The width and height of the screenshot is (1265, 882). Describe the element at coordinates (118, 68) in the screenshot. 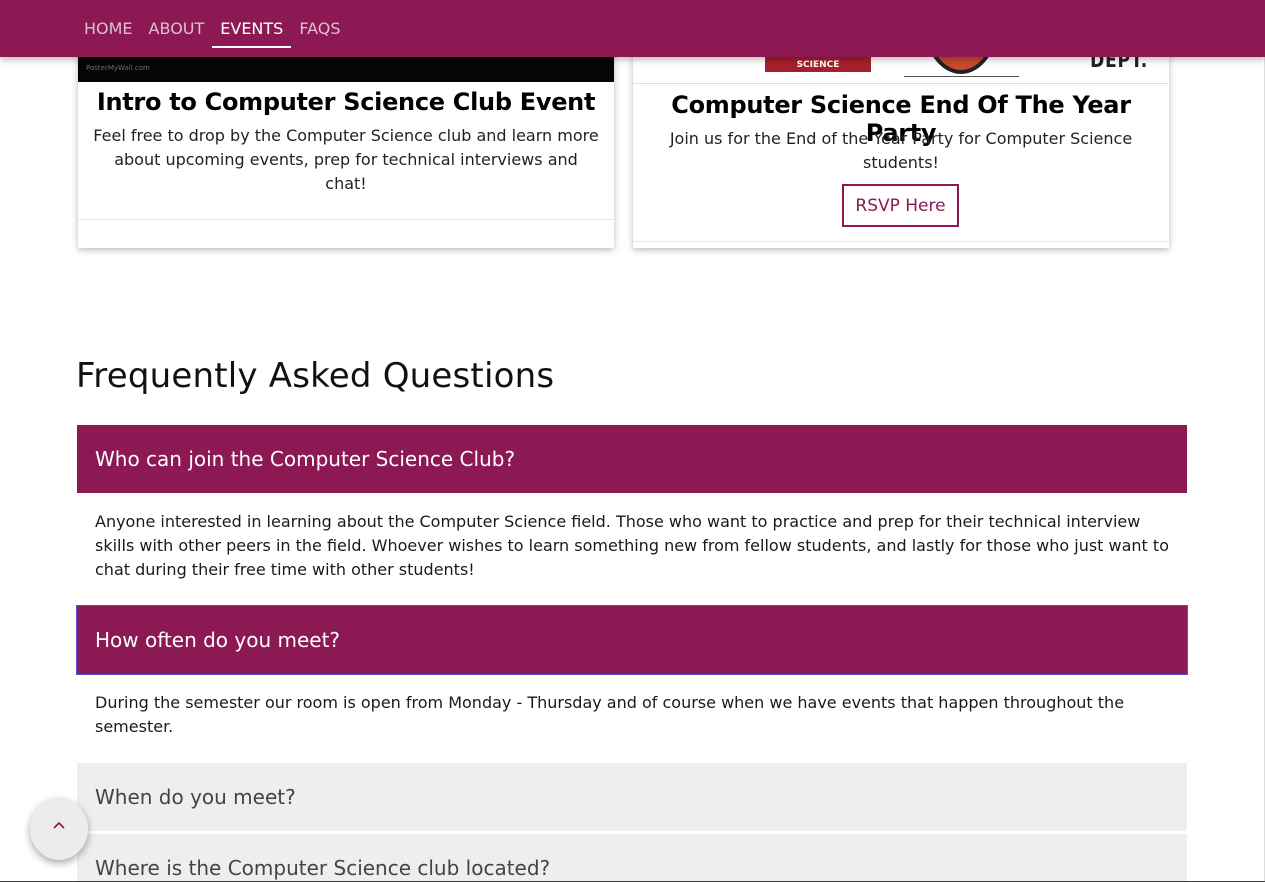

I see `image-watermark: PosterMyWall.com` at that location.